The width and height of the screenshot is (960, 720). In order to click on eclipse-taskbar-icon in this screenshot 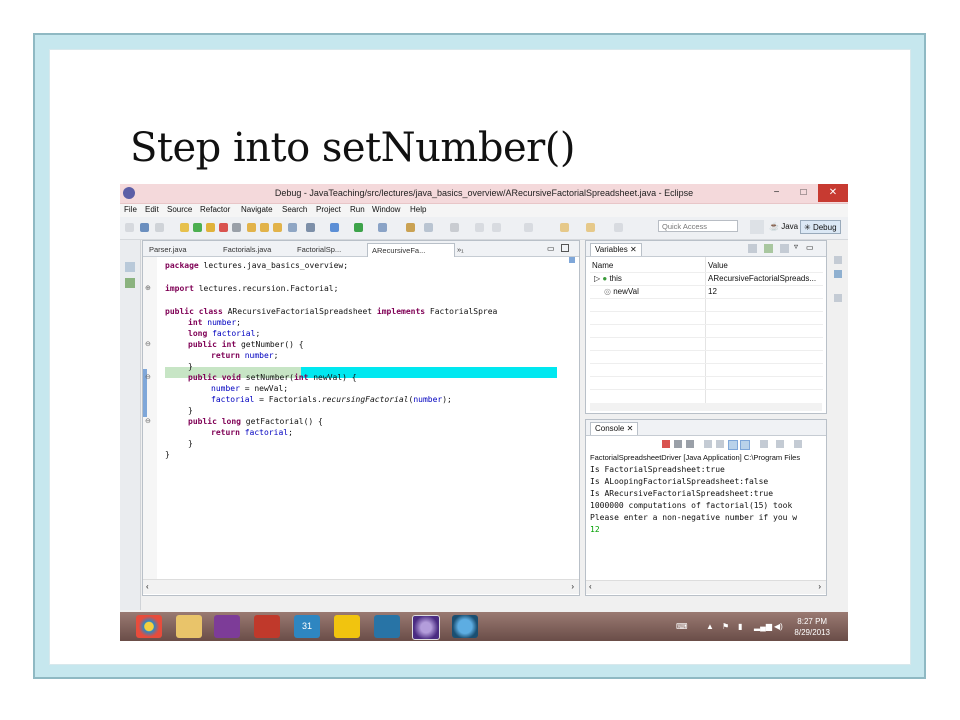, I will do `click(426, 627)`.